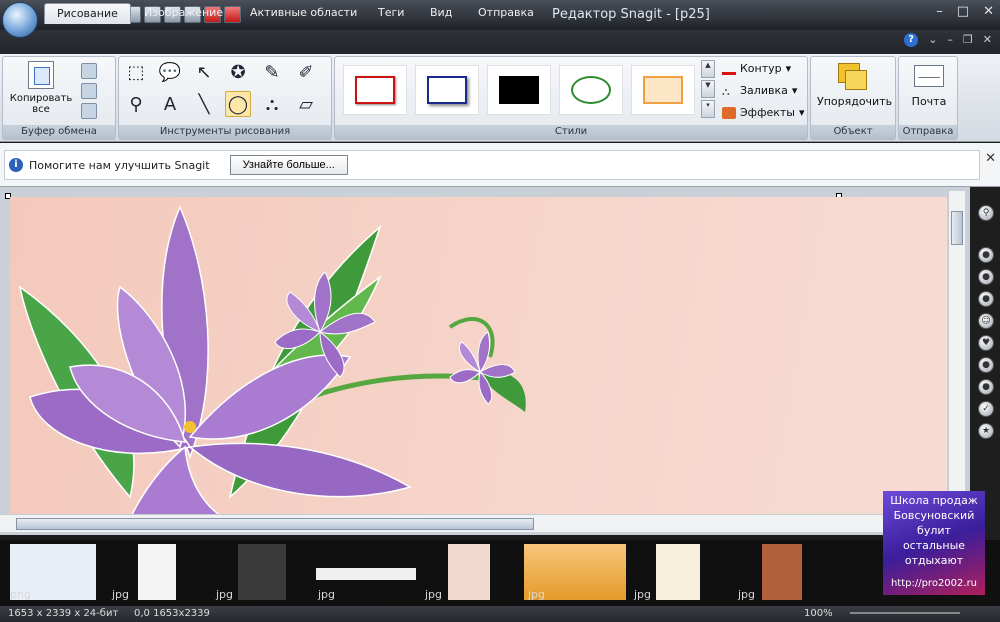 The width and height of the screenshot is (1000, 622). What do you see at coordinates (89, 91) in the screenshot?
I see `copy-small-icon` at bounding box center [89, 91].